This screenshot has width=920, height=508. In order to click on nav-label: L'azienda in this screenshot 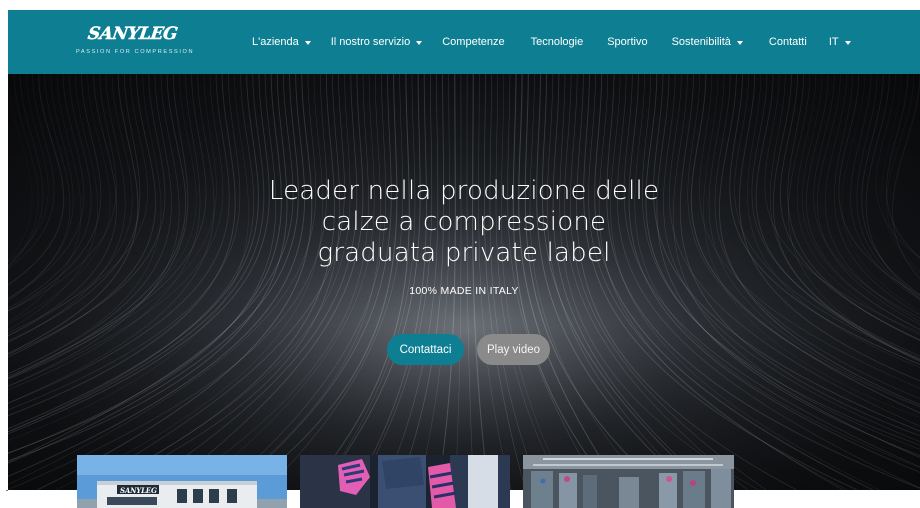, I will do `click(275, 42)`.